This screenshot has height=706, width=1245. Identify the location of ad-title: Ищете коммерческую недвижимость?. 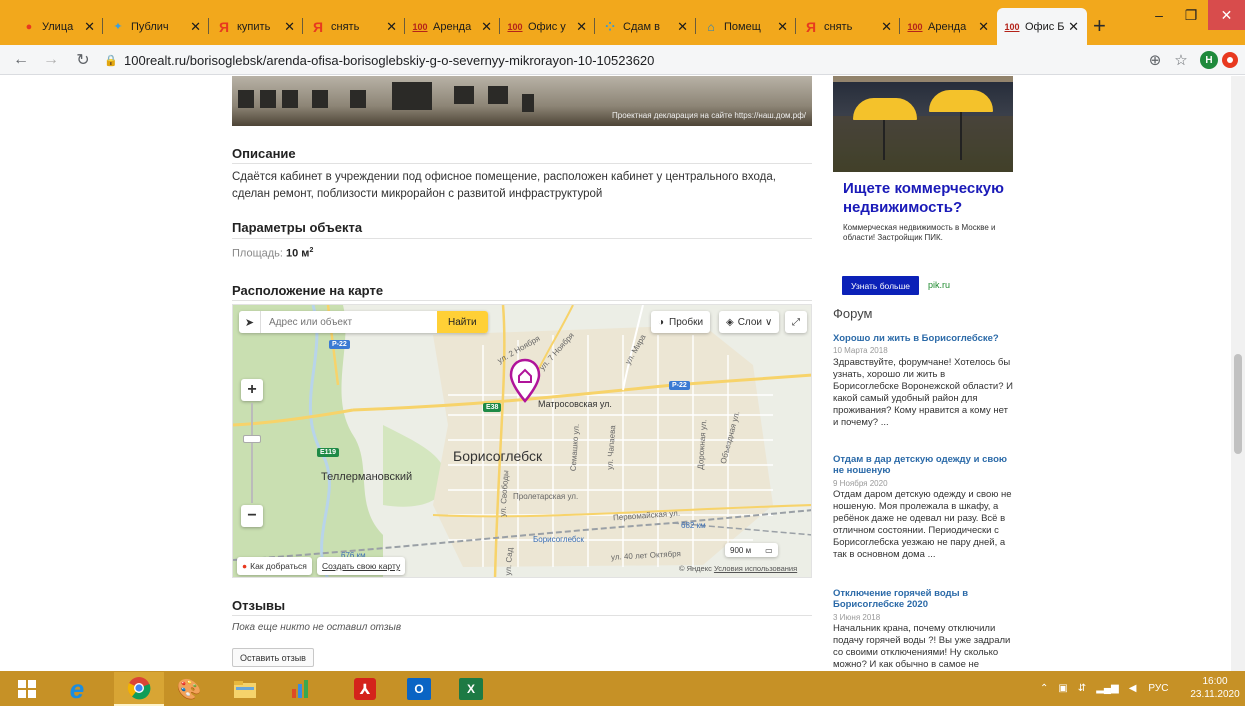
(930, 198).